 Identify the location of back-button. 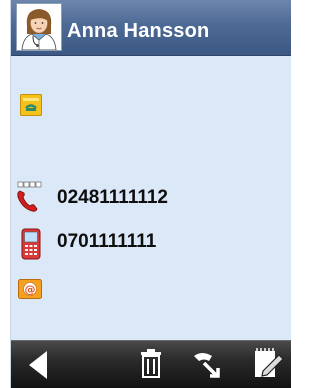
(39, 364).